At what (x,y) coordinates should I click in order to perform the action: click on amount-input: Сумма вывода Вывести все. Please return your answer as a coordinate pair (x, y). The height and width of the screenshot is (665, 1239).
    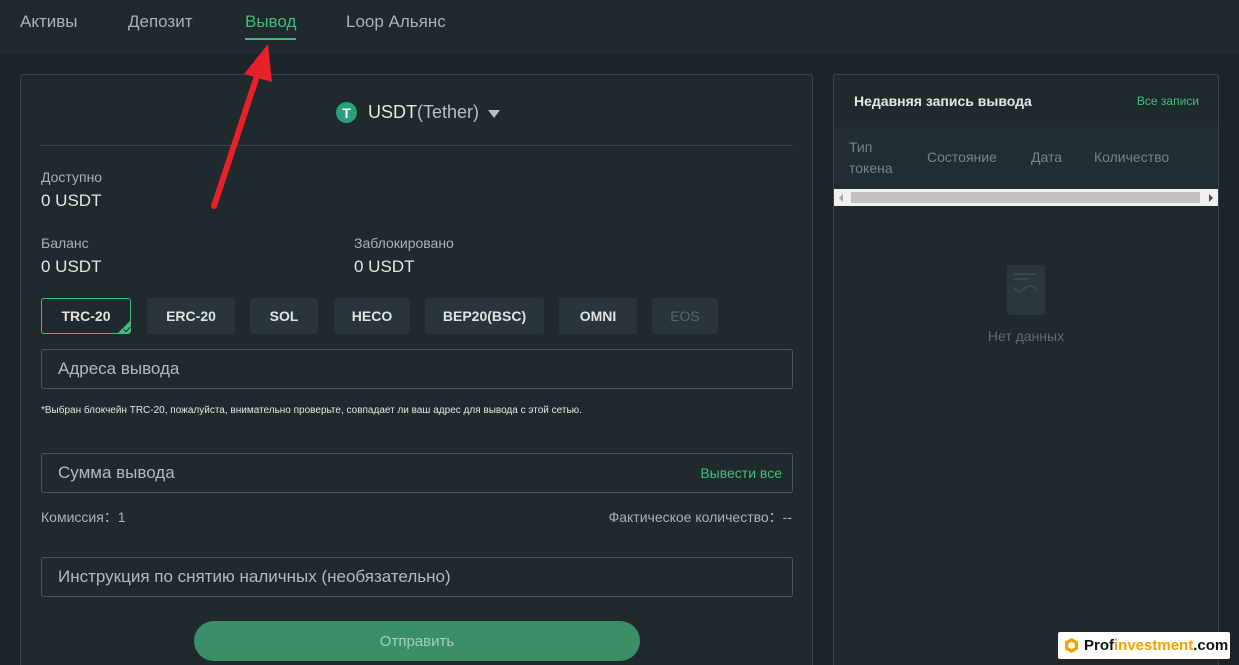
    Looking at the image, I should click on (417, 473).